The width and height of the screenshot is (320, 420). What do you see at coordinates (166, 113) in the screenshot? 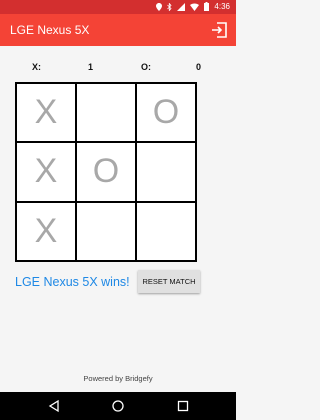
I see `board-cell-3: O` at bounding box center [166, 113].